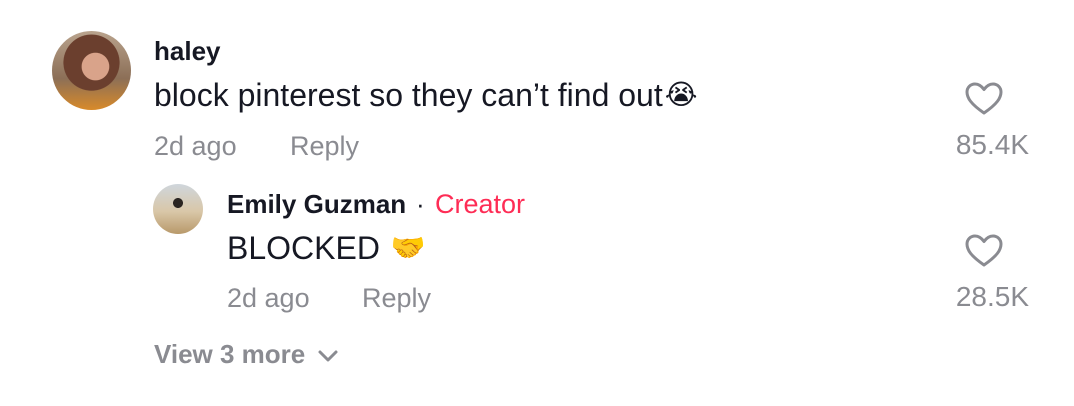  I want to click on like-count: 85.4K, so click(992, 144).